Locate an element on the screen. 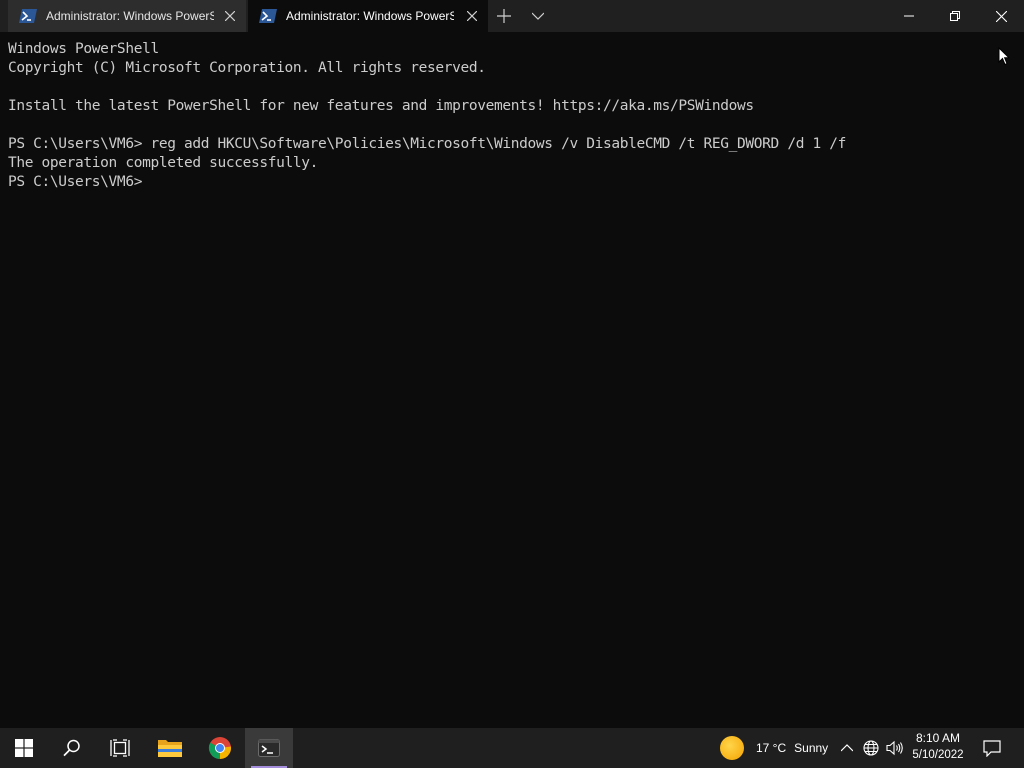  notification-icon is located at coordinates (992, 748).